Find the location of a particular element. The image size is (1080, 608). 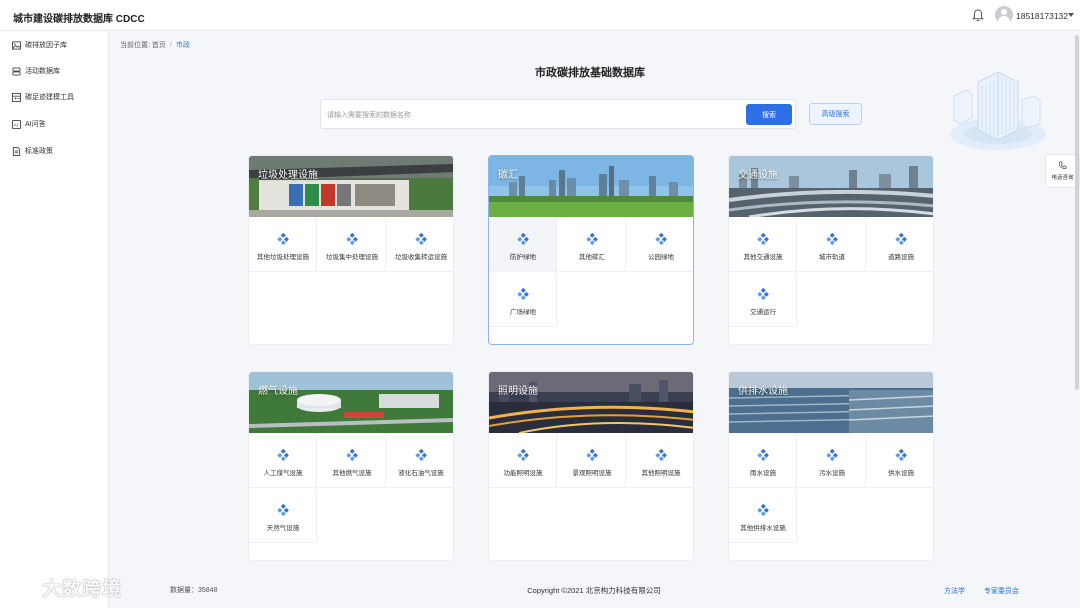

subcategory-label: 雨水设施 is located at coordinates (763, 473).